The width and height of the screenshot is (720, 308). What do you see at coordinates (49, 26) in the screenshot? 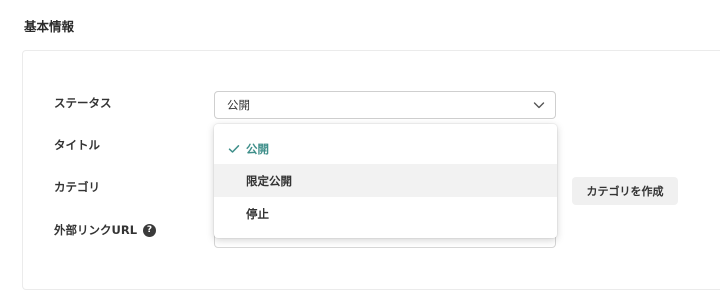
I see `section-title: 基本情報` at bounding box center [49, 26].